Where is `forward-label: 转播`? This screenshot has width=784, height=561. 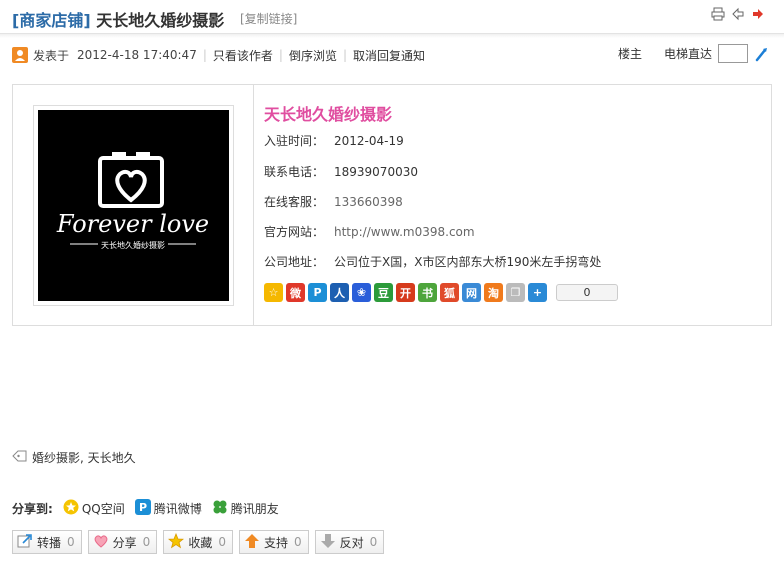 forward-label: 转播 is located at coordinates (49, 542).